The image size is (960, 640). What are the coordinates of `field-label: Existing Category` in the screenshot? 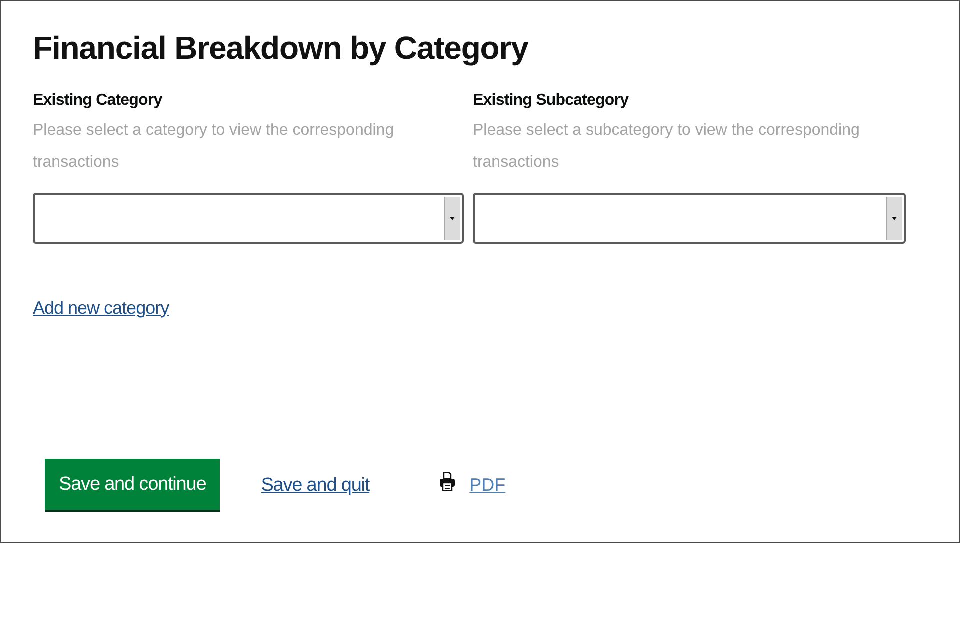 It's located at (98, 101).